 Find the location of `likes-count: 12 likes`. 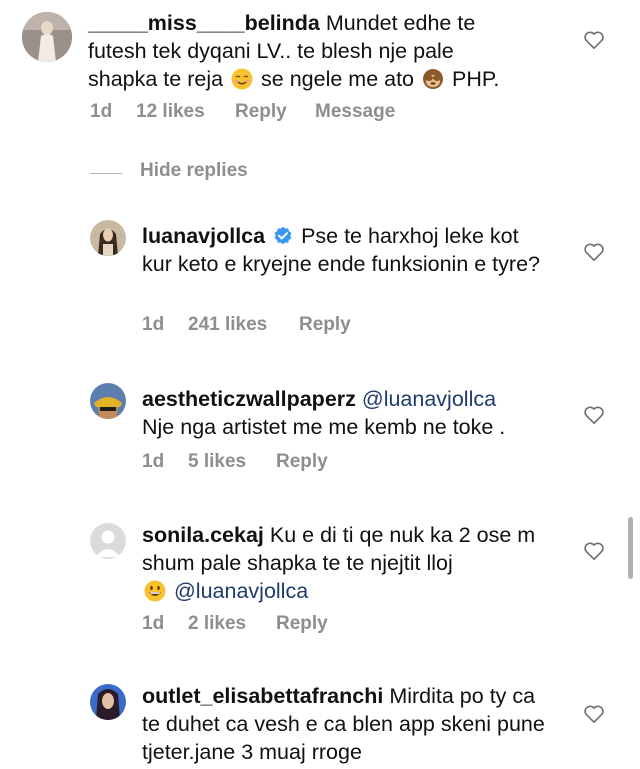

likes-count: 12 likes is located at coordinates (170, 112).